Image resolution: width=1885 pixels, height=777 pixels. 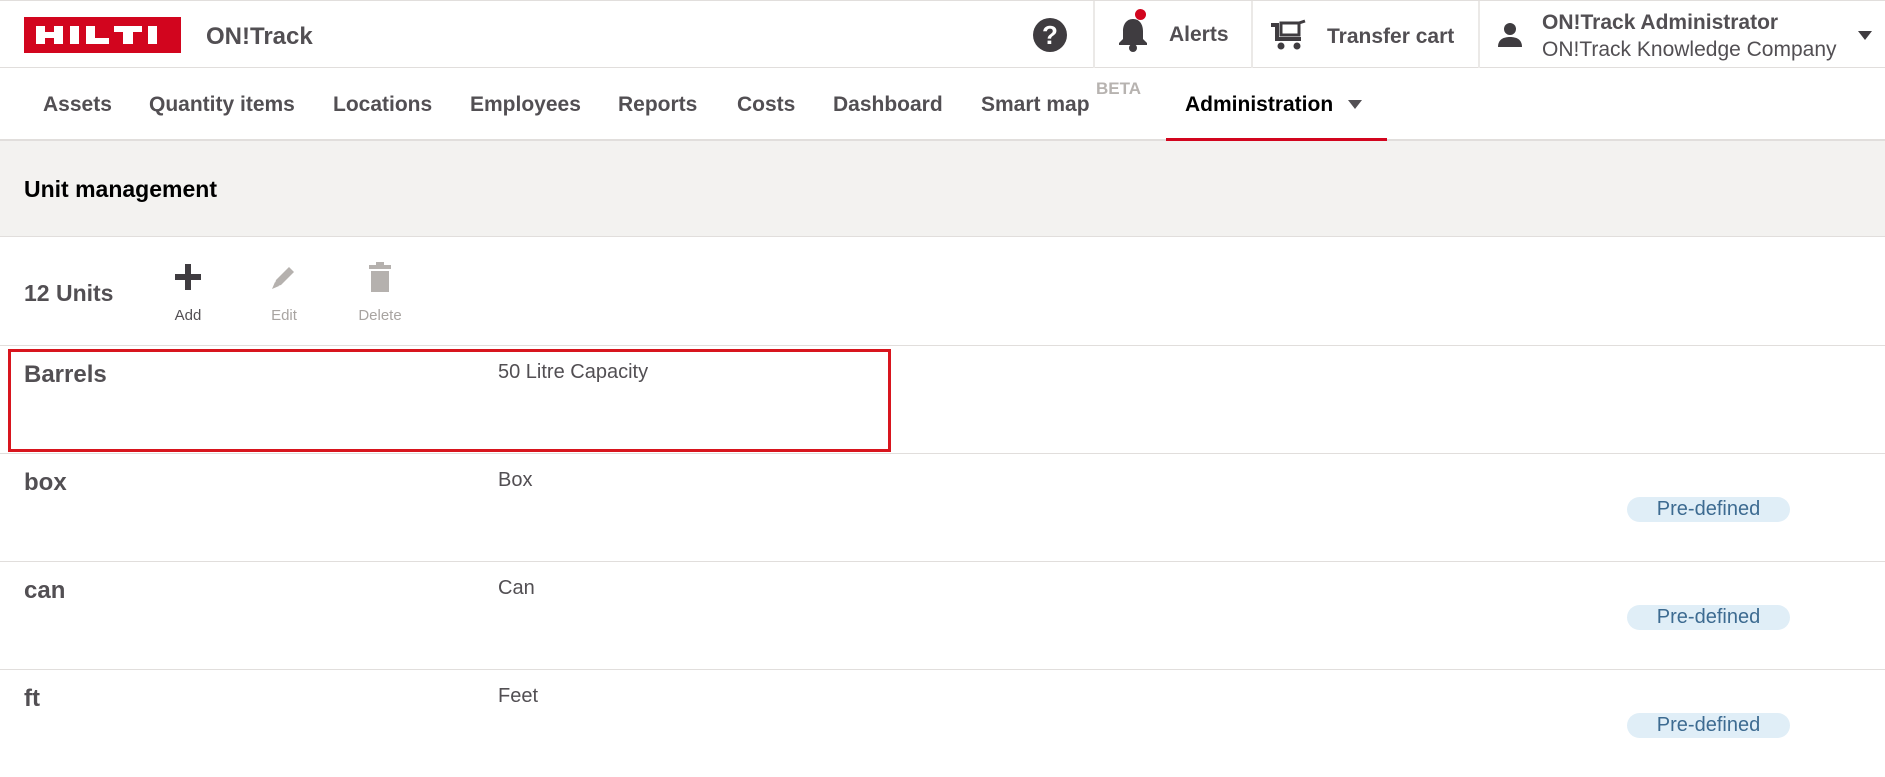 What do you see at coordinates (942, 508) in the screenshot?
I see `list-item: box Box Pre-defined` at bounding box center [942, 508].